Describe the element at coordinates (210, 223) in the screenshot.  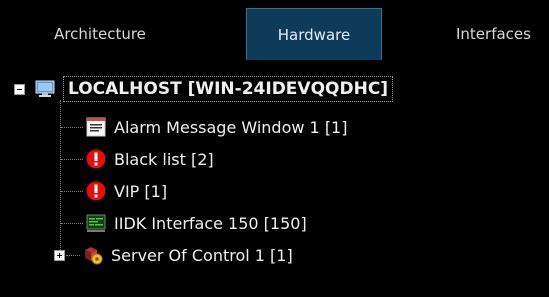
I see `tree-node-label: IIDK Interface 150 [150]` at that location.